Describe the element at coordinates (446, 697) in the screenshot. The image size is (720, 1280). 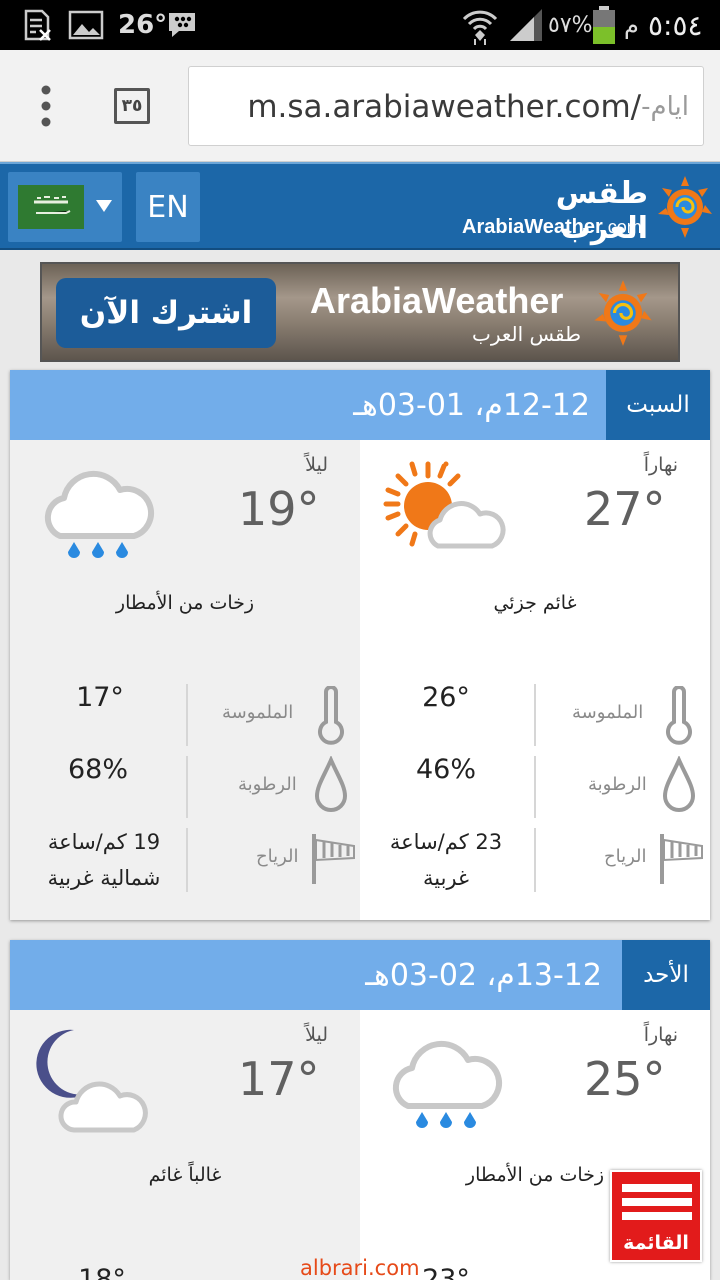
I see `day-feels-value: 26°` at that location.